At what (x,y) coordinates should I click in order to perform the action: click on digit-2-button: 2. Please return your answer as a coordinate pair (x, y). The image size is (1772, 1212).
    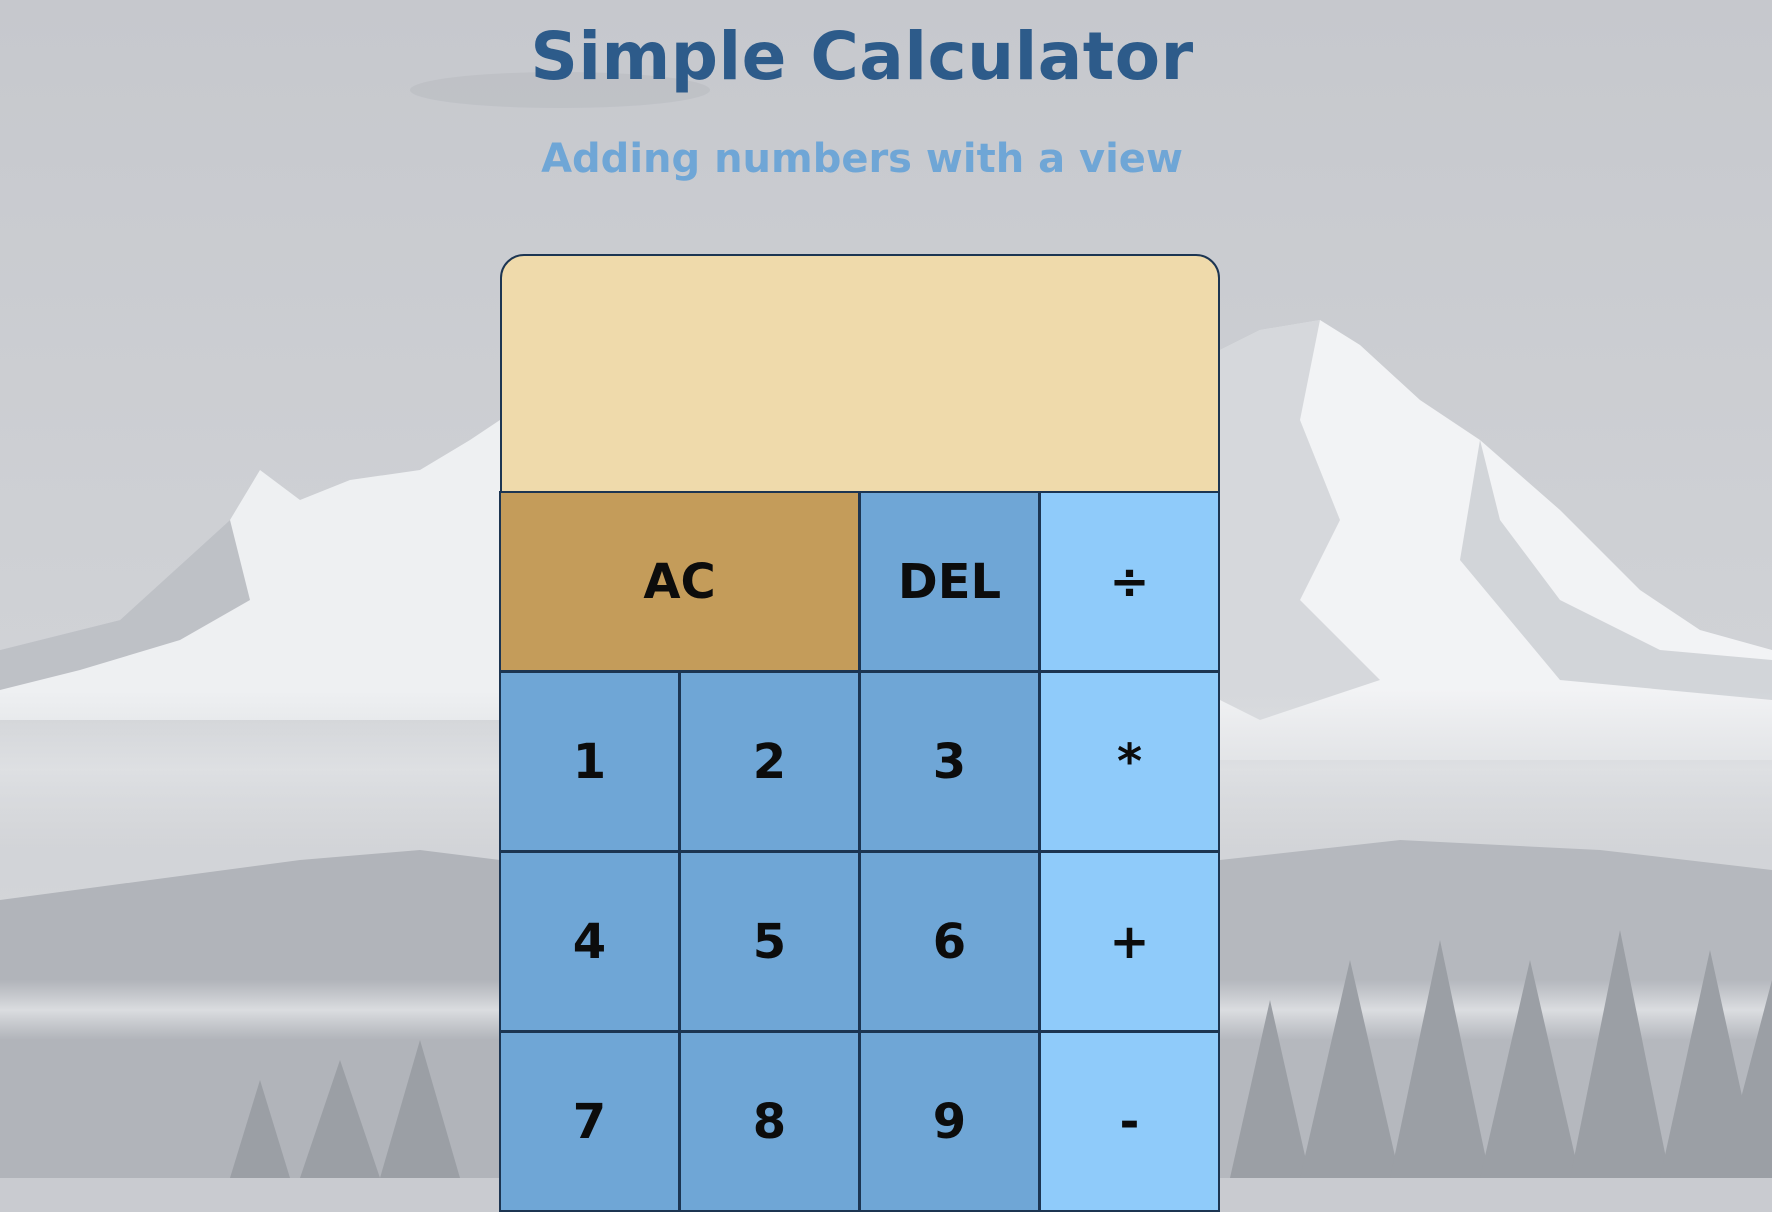
    Looking at the image, I should click on (769, 761).